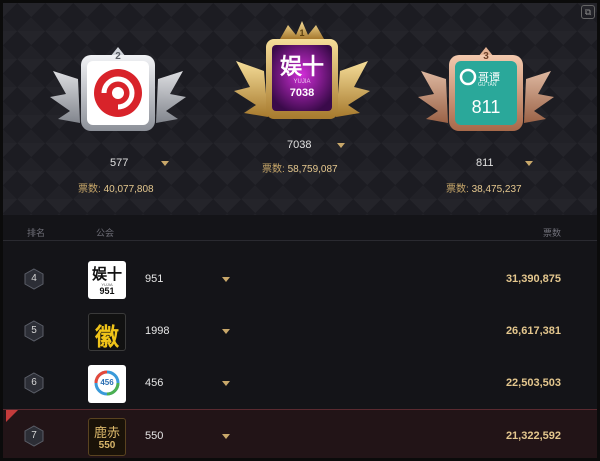 Image resolution: width=600 pixels, height=461 pixels. I want to click on winner-votes: 40,077,808, so click(128, 189).